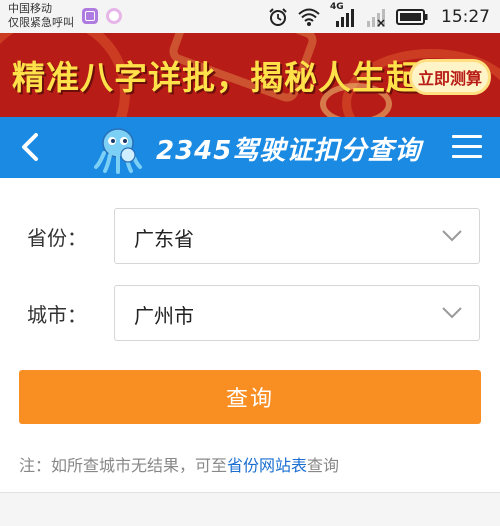  Describe the element at coordinates (323, 465) in the screenshot. I see `note-suffix: 查询` at that location.